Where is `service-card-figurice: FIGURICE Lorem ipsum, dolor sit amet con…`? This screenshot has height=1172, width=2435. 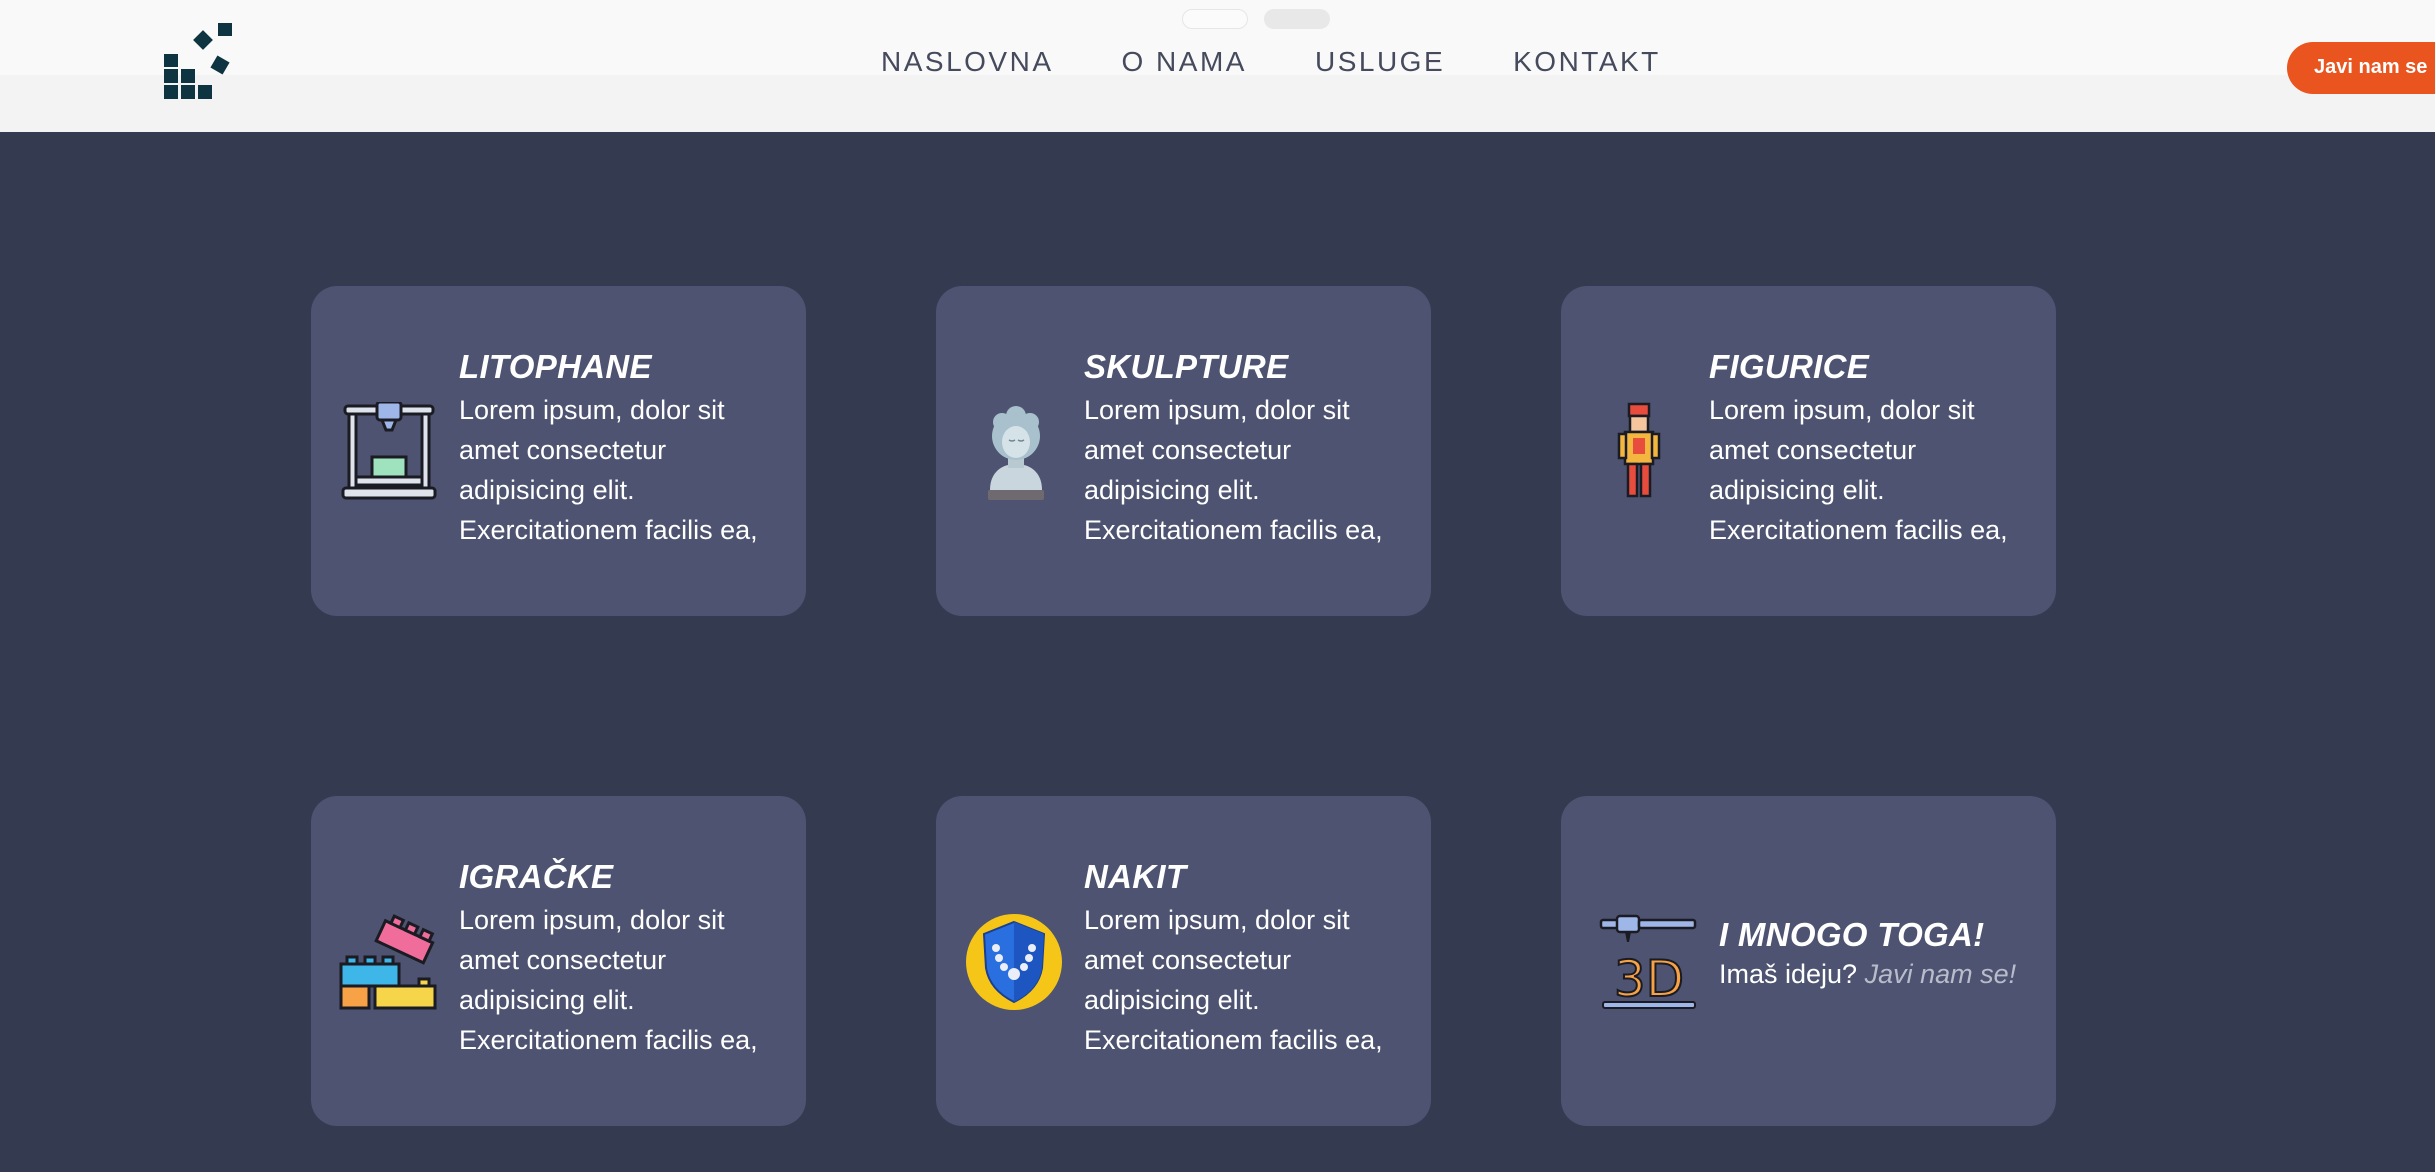 service-card-figurice: FIGURICE Lorem ipsum, dolor sit amet con… is located at coordinates (1808, 451).